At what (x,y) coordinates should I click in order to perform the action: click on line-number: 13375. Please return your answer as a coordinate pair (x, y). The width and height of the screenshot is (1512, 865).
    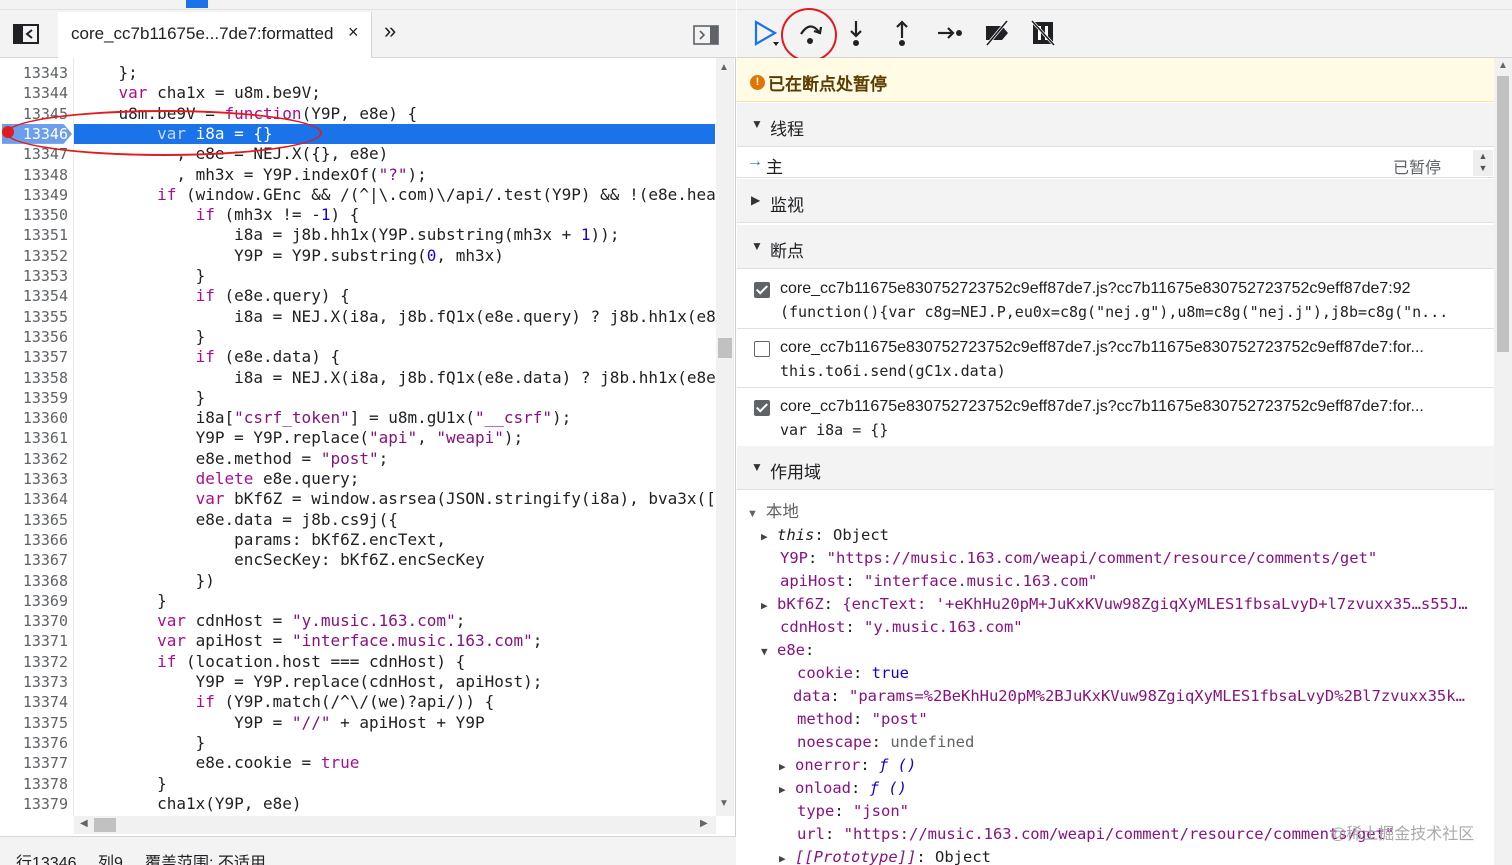
    Looking at the image, I should click on (34, 723).